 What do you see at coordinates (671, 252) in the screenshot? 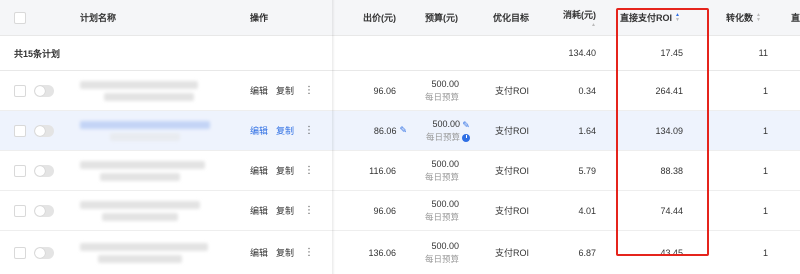
I see `row-roi: 43.45` at bounding box center [671, 252].